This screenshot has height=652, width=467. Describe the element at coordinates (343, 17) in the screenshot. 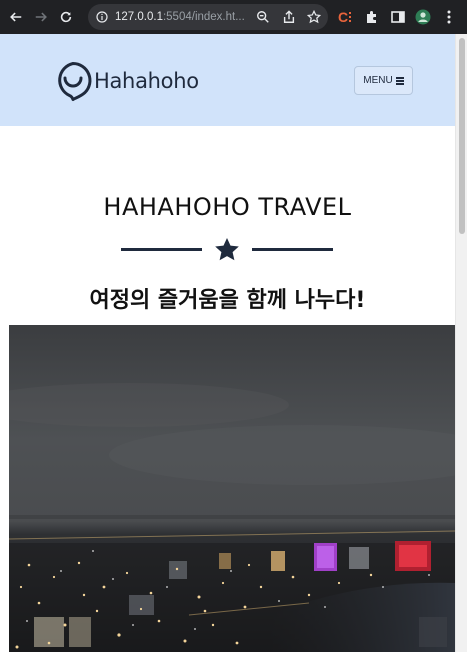

I see `svg-text: C` at that location.